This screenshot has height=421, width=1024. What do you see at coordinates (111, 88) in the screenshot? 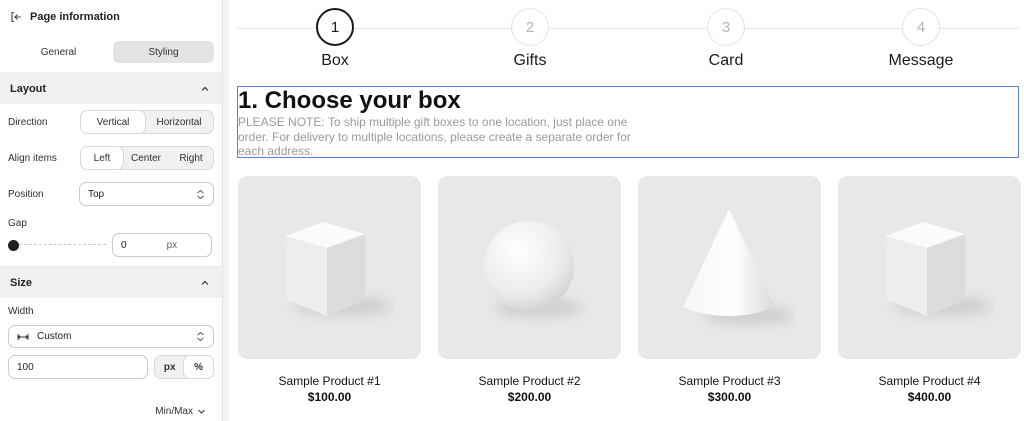
I see `layout-section-header: Layout` at bounding box center [111, 88].